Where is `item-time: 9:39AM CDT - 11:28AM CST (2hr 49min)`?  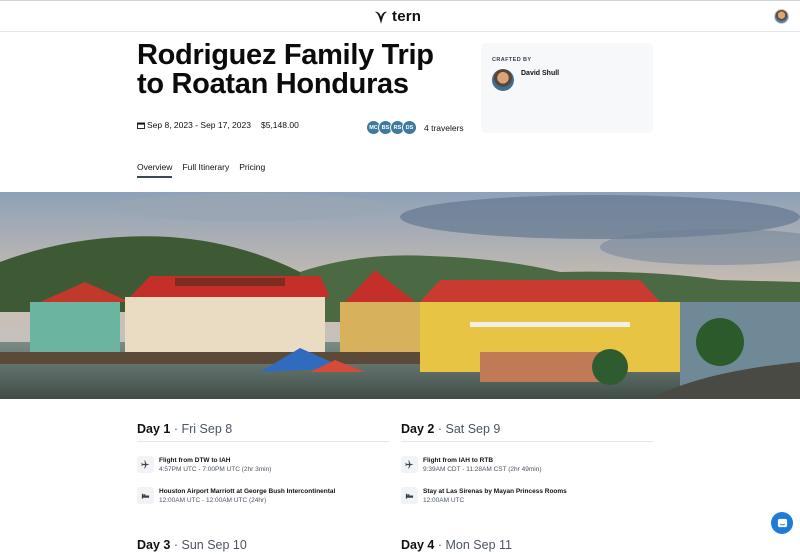 item-time: 9:39AM CDT - 11:28AM CST (2hr 49min) is located at coordinates (482, 469).